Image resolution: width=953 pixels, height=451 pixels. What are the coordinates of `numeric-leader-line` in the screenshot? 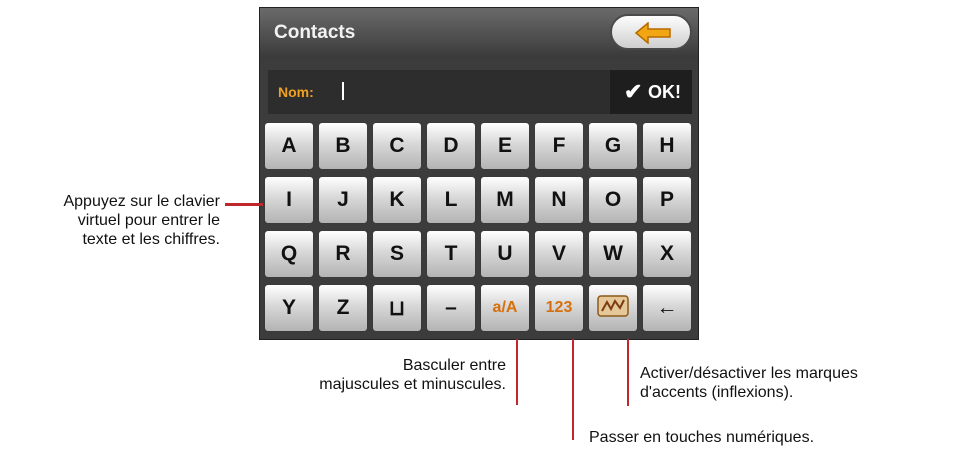 It's located at (573, 389).